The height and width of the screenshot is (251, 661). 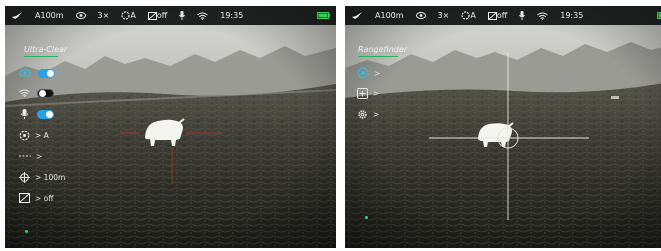 I want to click on rangefinder-icon, so click(x=363, y=73).